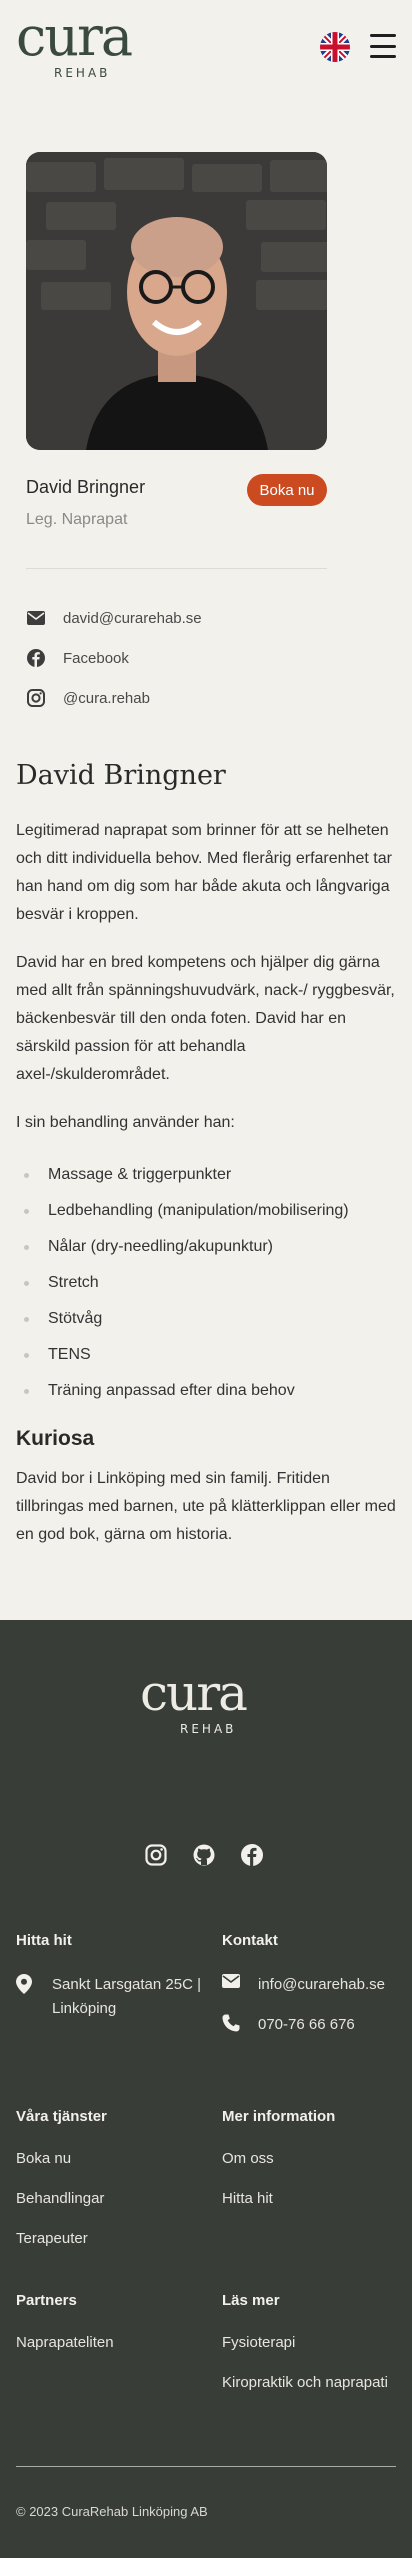 The height and width of the screenshot is (2558, 412). What do you see at coordinates (77, 519) in the screenshot?
I see `therapist-title: Leg. Naprapat` at bounding box center [77, 519].